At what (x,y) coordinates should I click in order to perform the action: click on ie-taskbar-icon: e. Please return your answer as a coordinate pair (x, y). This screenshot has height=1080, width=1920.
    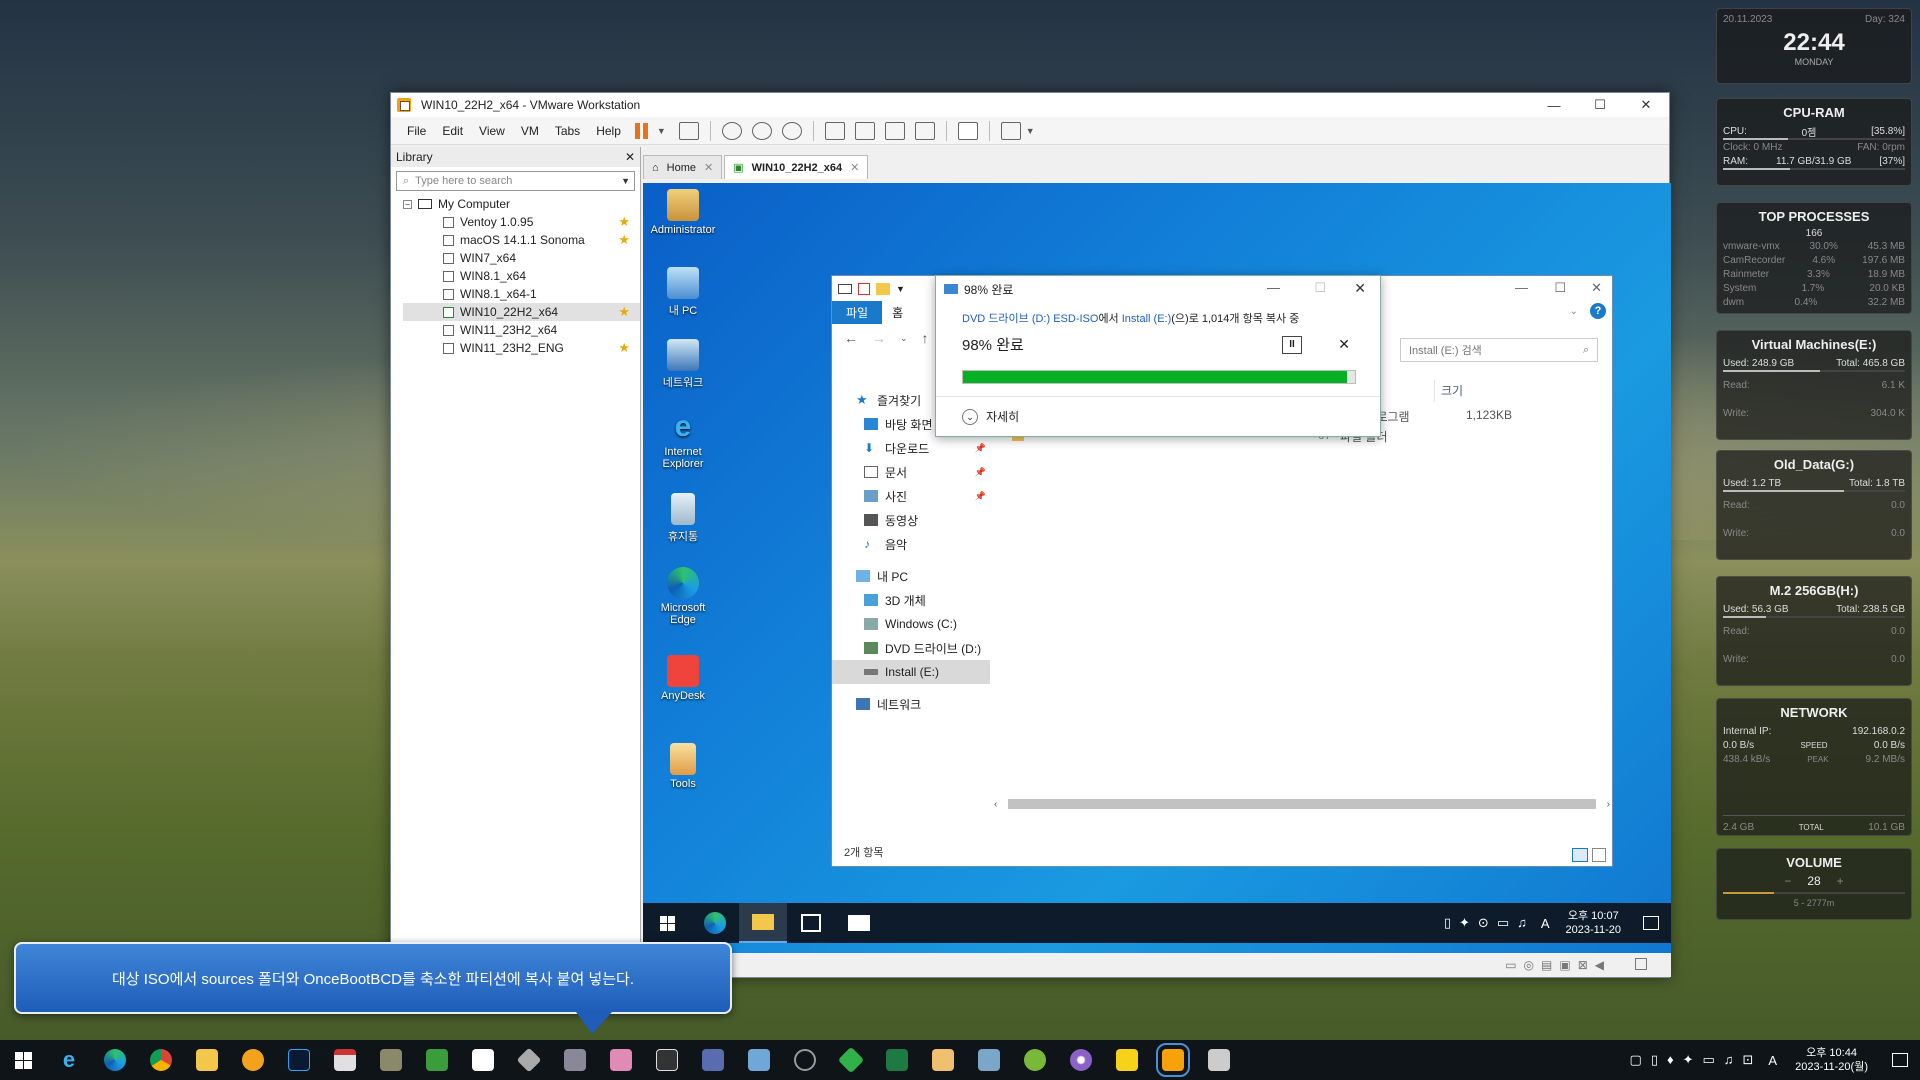
    Looking at the image, I should click on (69, 1060).